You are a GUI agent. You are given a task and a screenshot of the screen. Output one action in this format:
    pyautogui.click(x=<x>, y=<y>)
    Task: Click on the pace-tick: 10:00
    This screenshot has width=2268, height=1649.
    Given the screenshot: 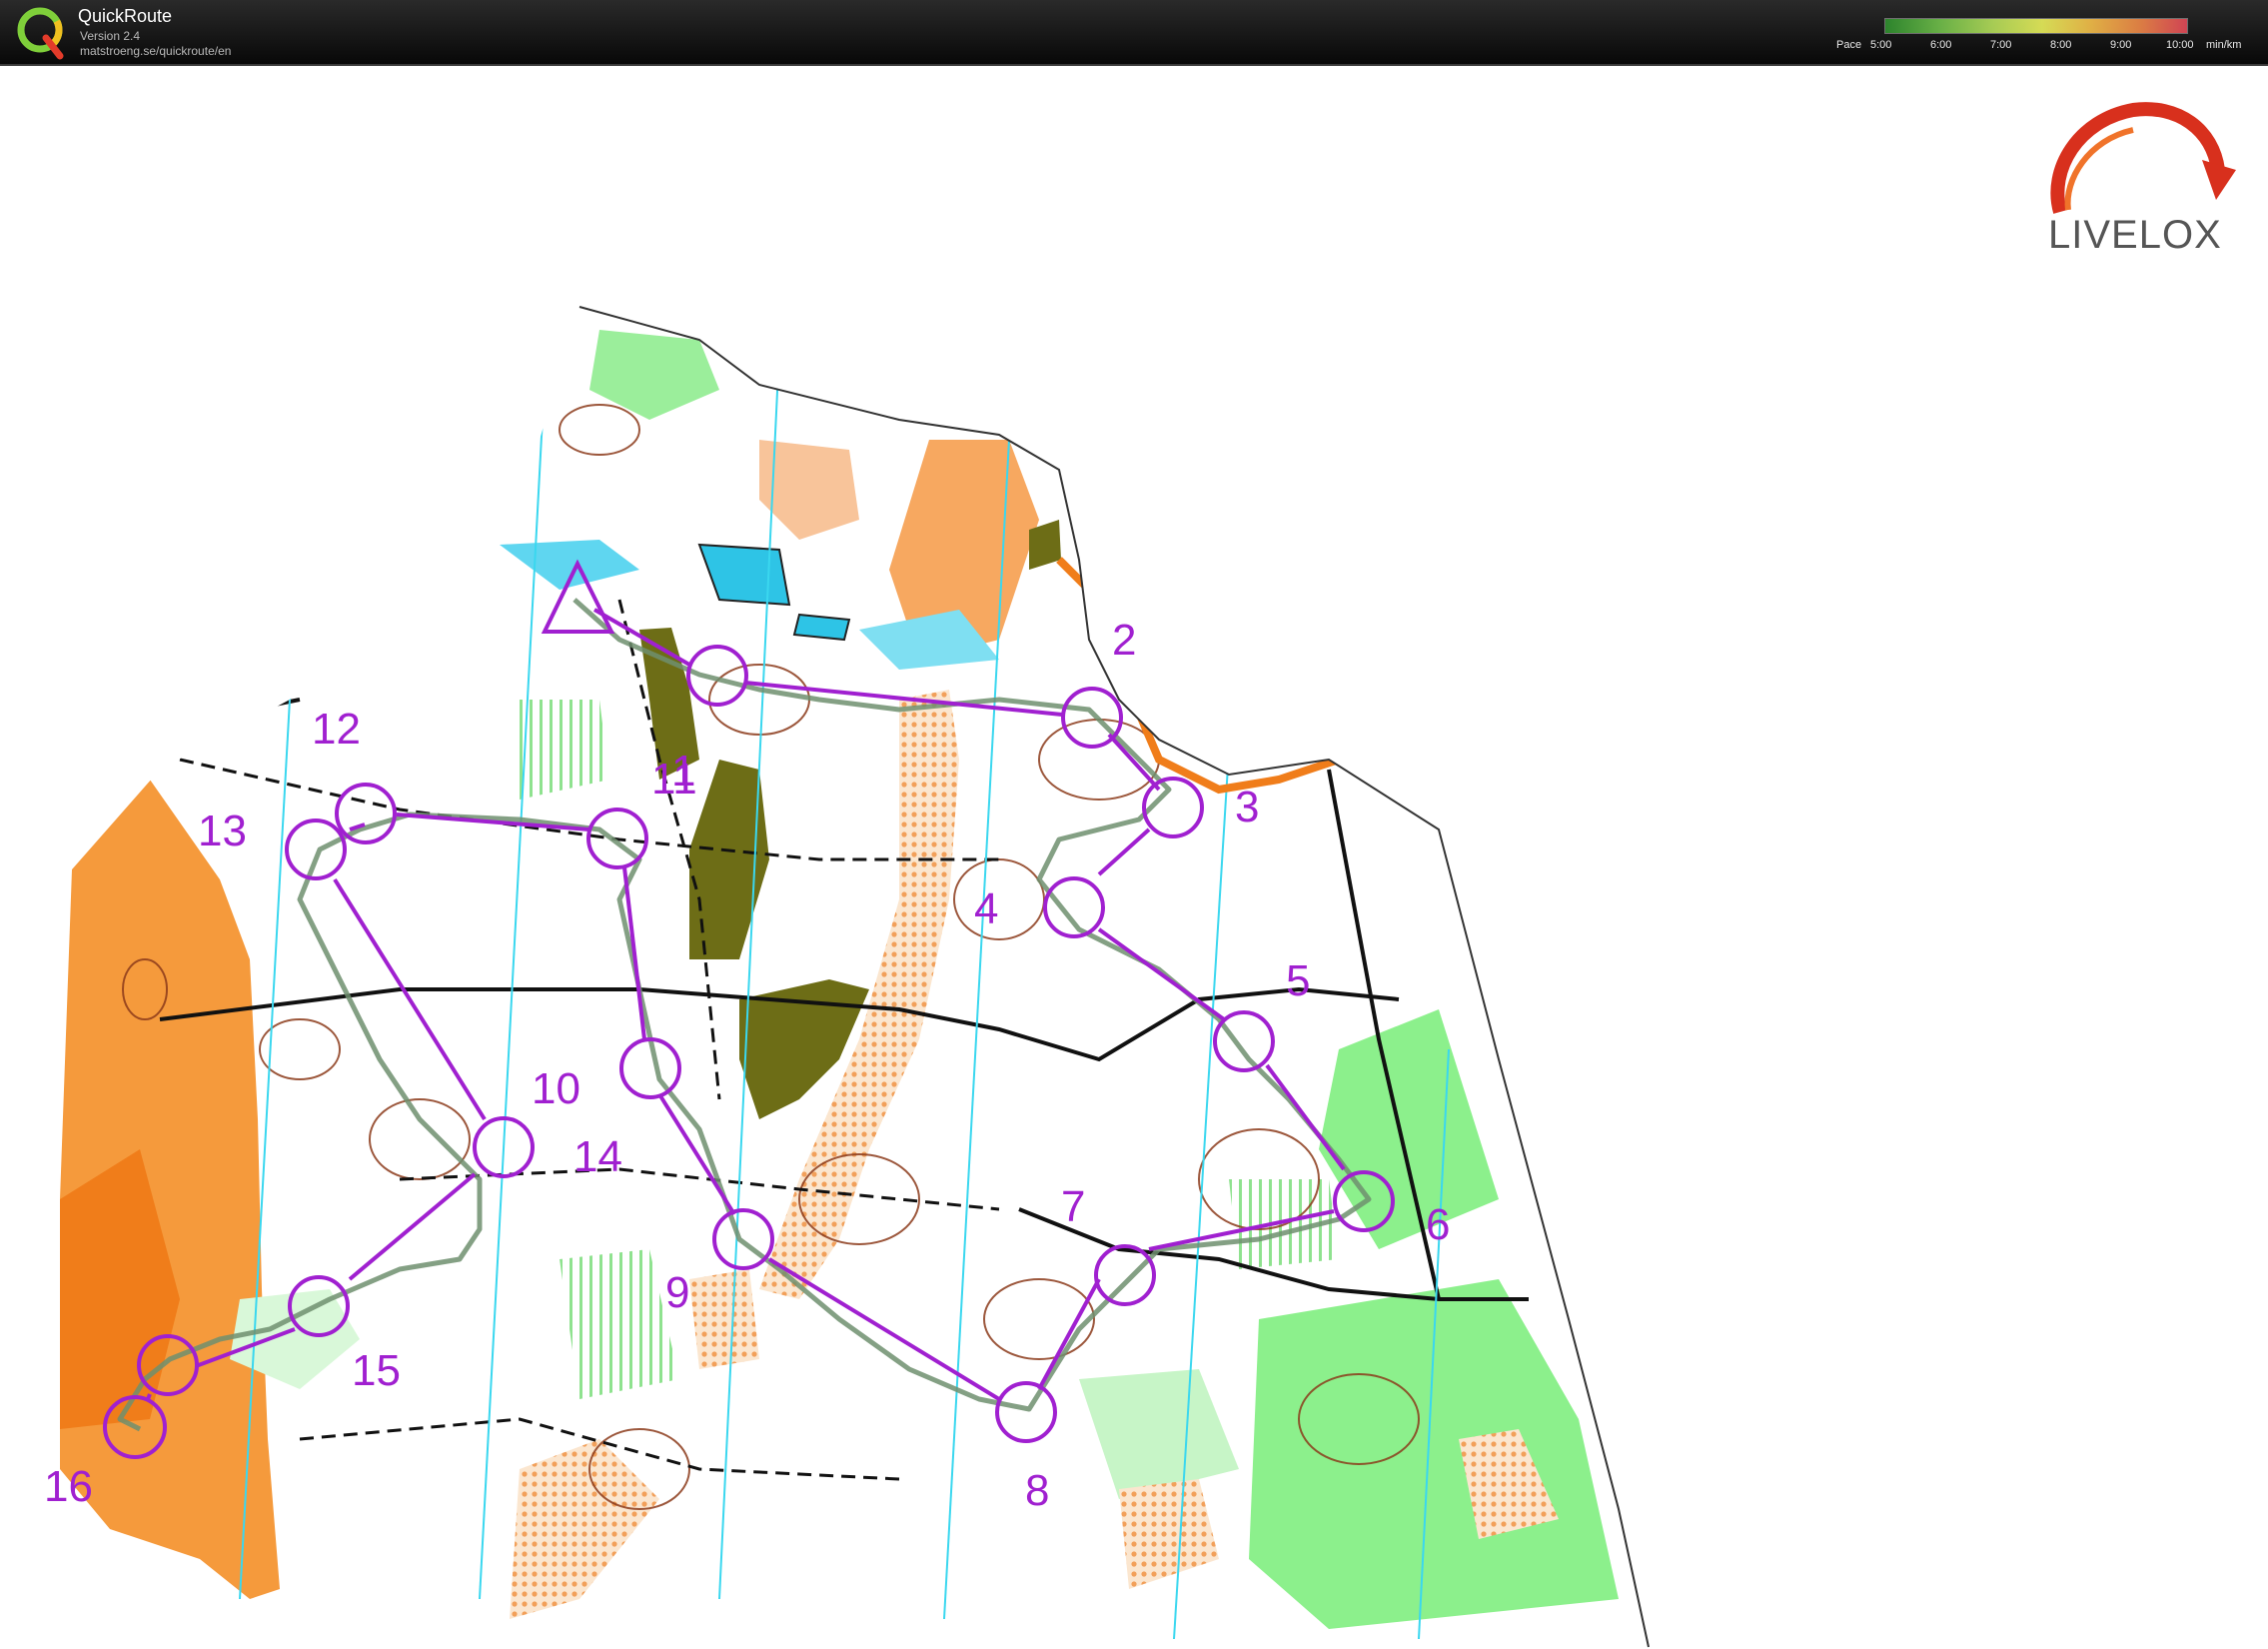 What is the action you would take?
    pyautogui.click(x=2180, y=45)
    